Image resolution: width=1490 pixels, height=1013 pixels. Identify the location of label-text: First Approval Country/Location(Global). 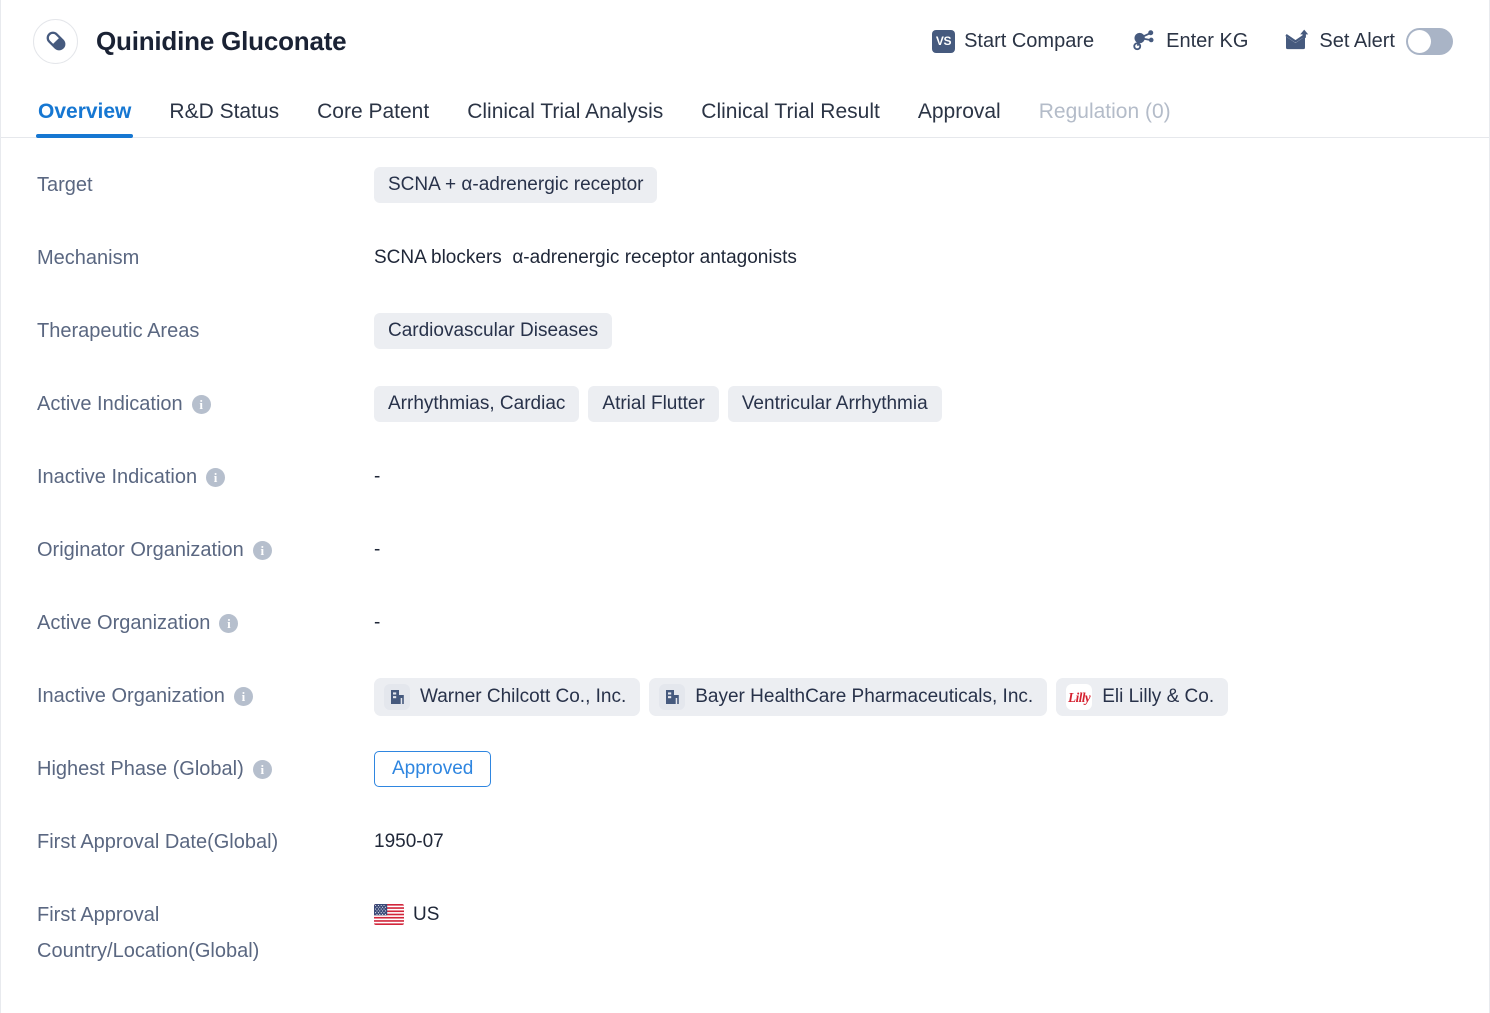
(148, 933).